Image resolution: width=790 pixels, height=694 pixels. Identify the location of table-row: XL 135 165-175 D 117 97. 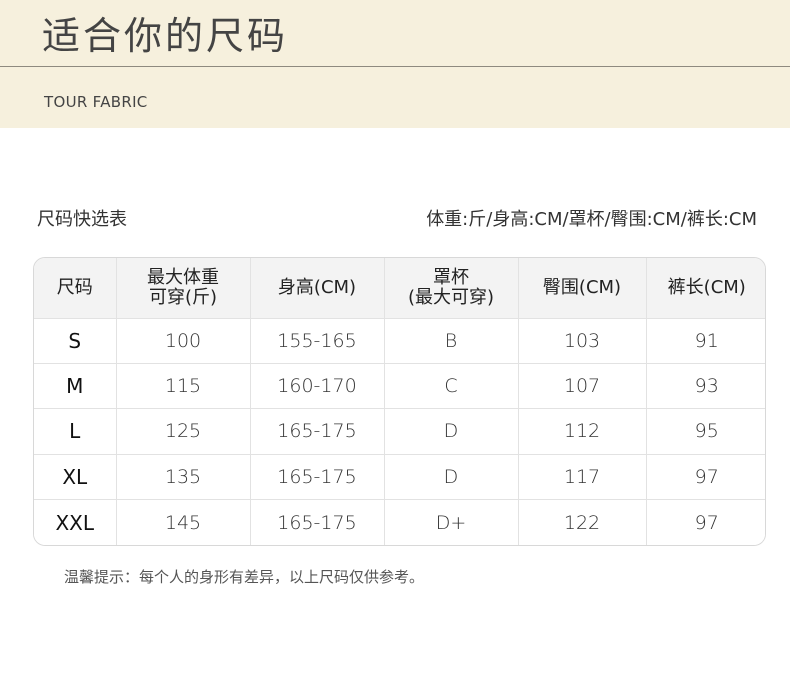
(399, 477).